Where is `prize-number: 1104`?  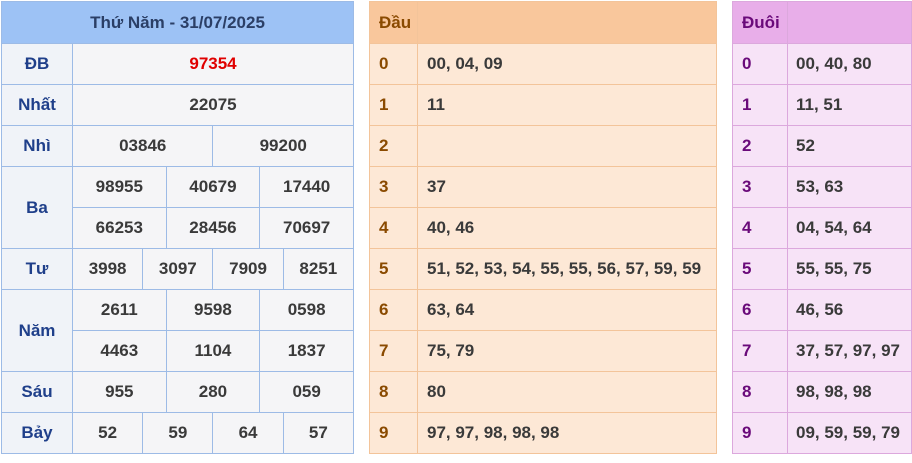
prize-number: 1104 is located at coordinates (213, 351).